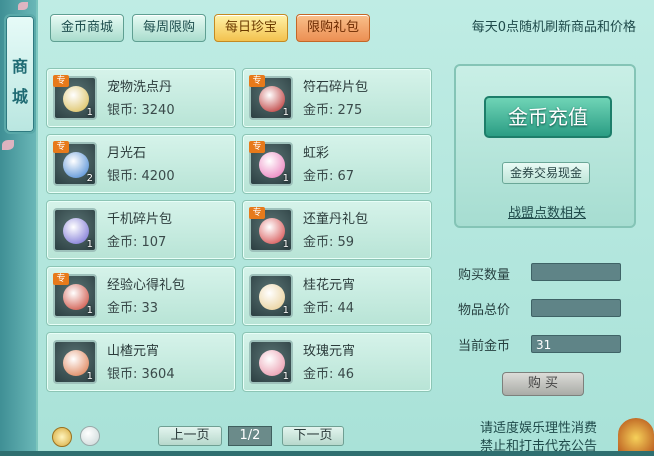 The width and height of the screenshot is (654, 456). I want to click on item-price: 金币: 46, so click(329, 374).